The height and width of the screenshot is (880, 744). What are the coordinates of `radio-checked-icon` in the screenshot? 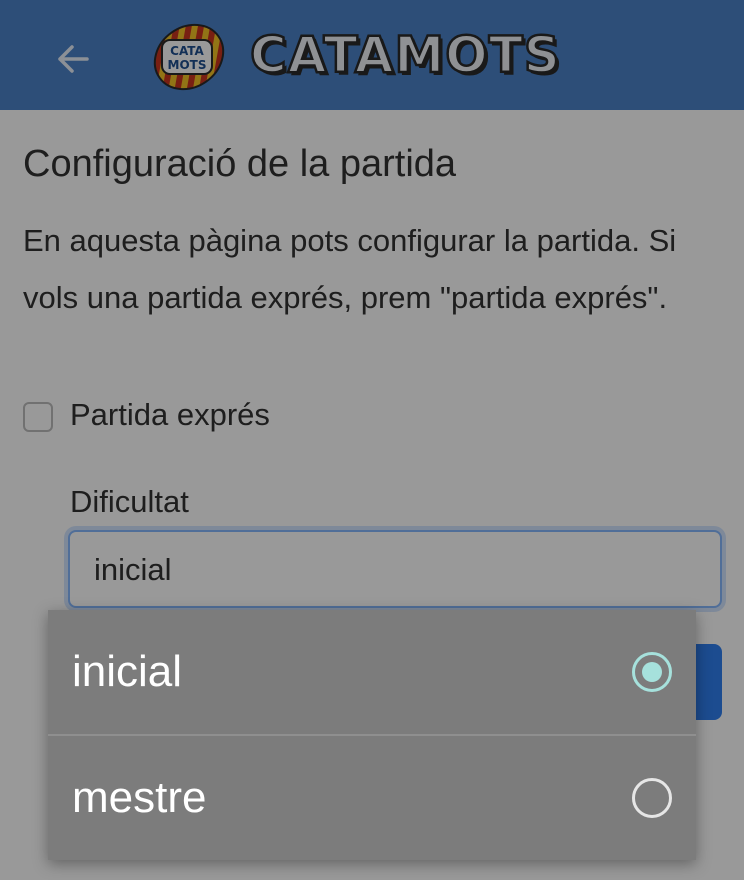 It's located at (652, 672).